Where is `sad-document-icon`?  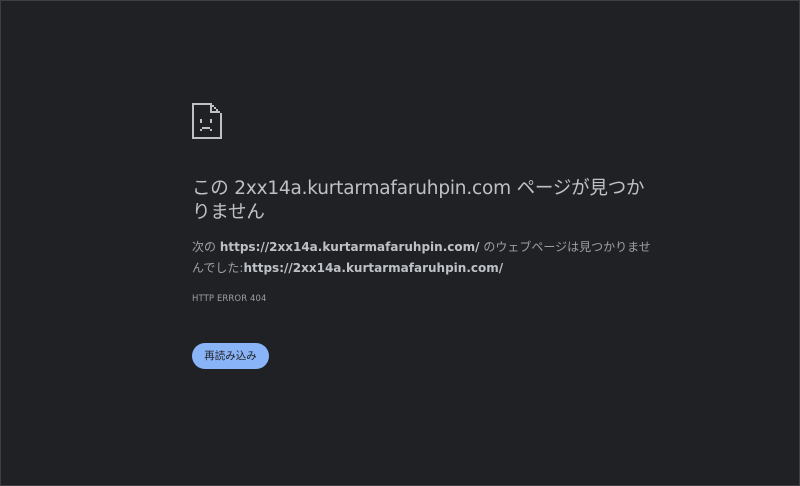
sad-document-icon is located at coordinates (207, 121).